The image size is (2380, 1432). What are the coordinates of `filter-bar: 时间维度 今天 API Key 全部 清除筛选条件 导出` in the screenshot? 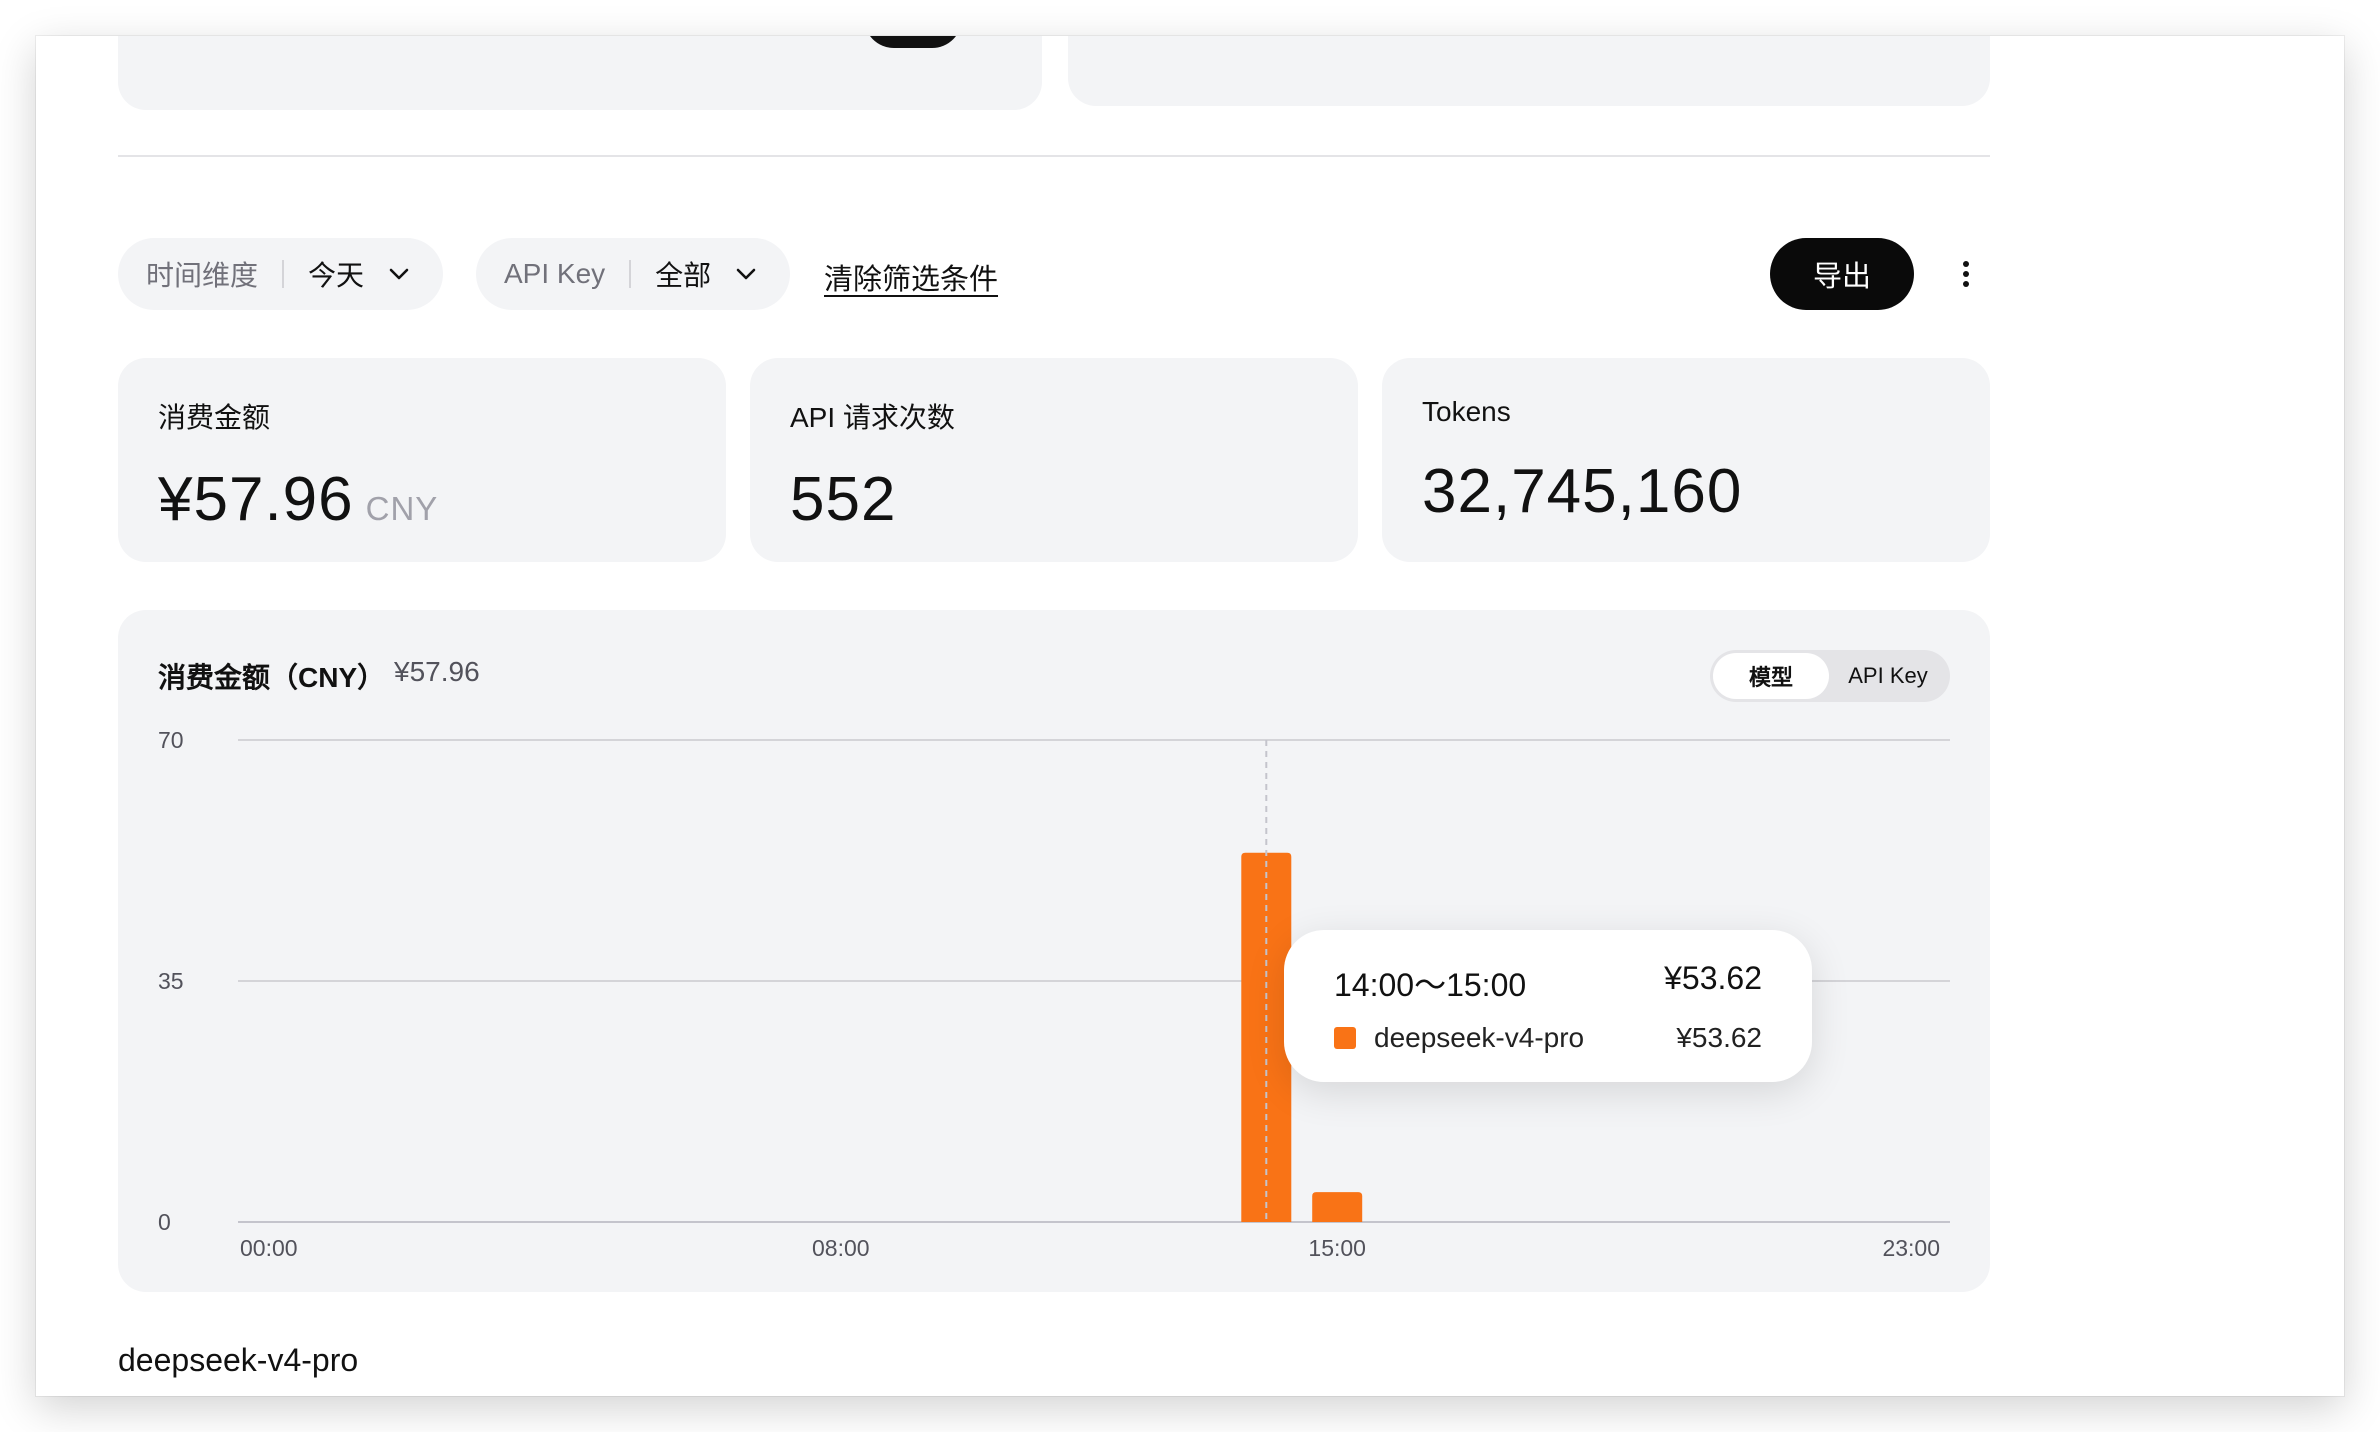 It's located at (1054, 274).